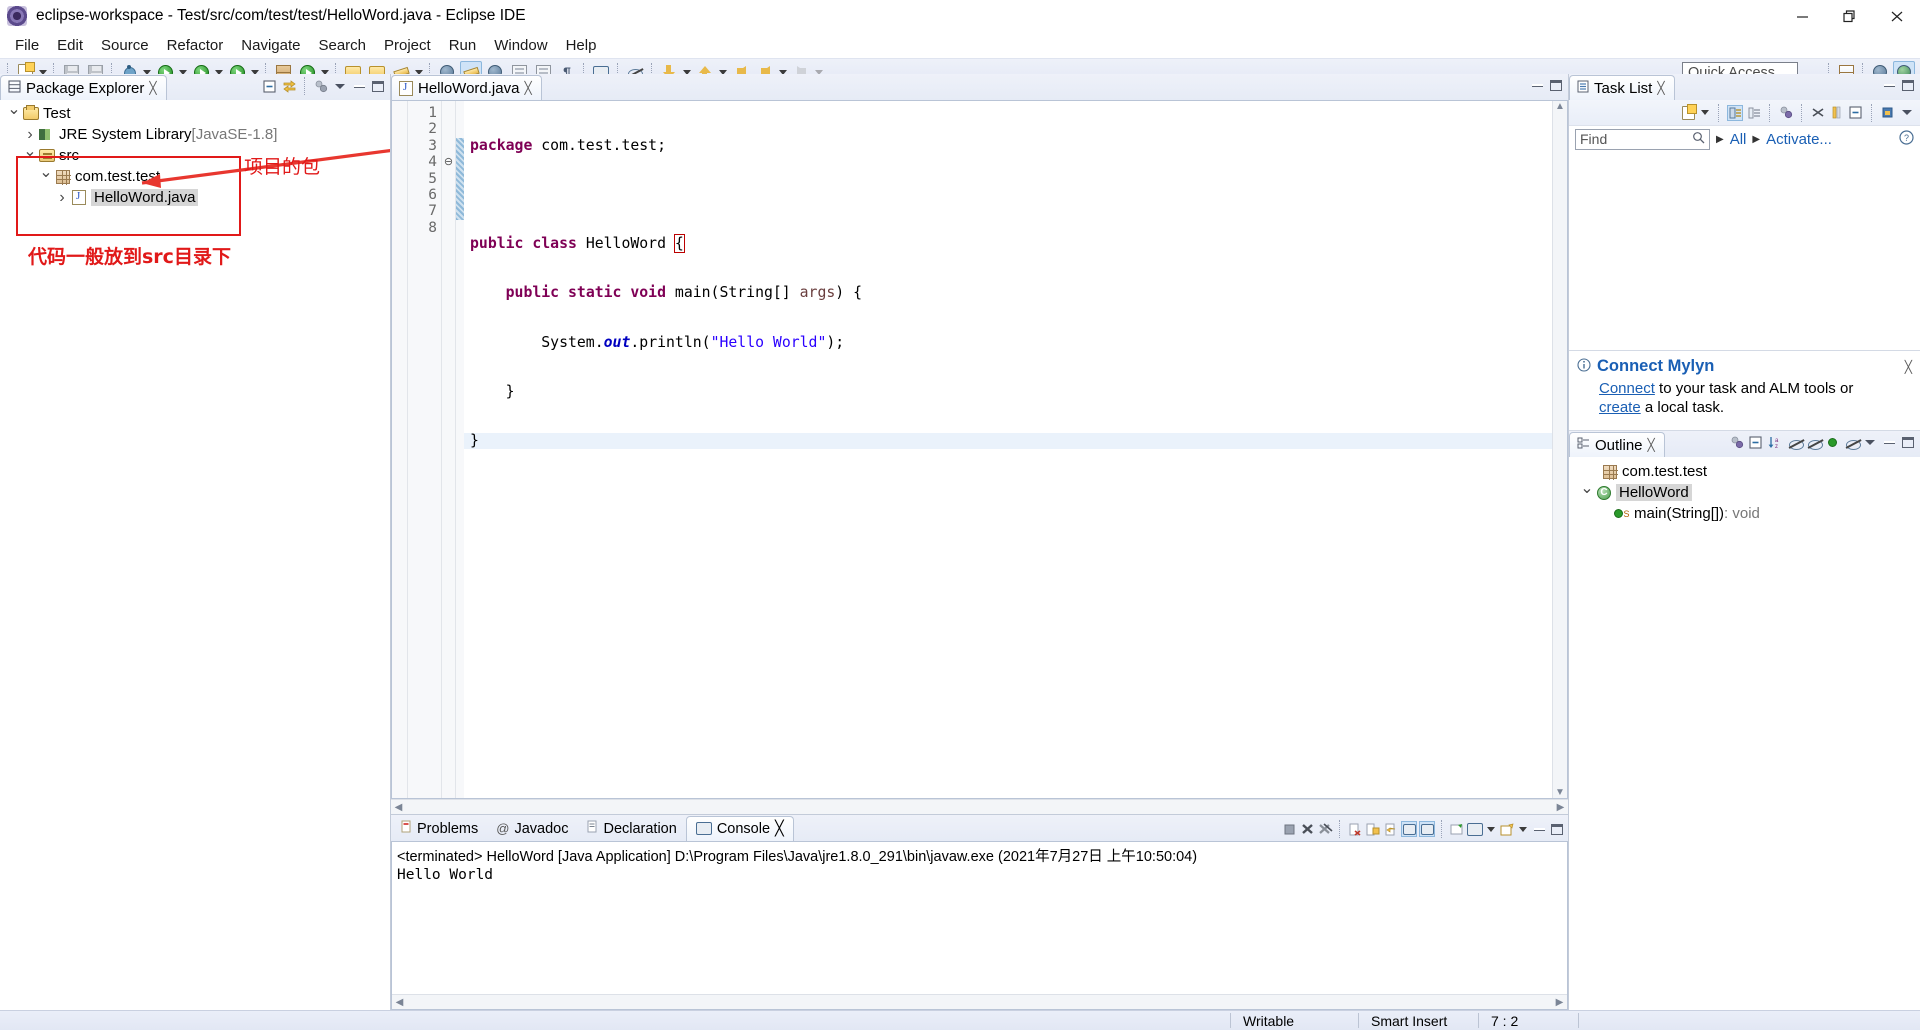 The image size is (1920, 1030). What do you see at coordinates (1735, 112) in the screenshot?
I see `categorized-presentation-icon` at bounding box center [1735, 112].